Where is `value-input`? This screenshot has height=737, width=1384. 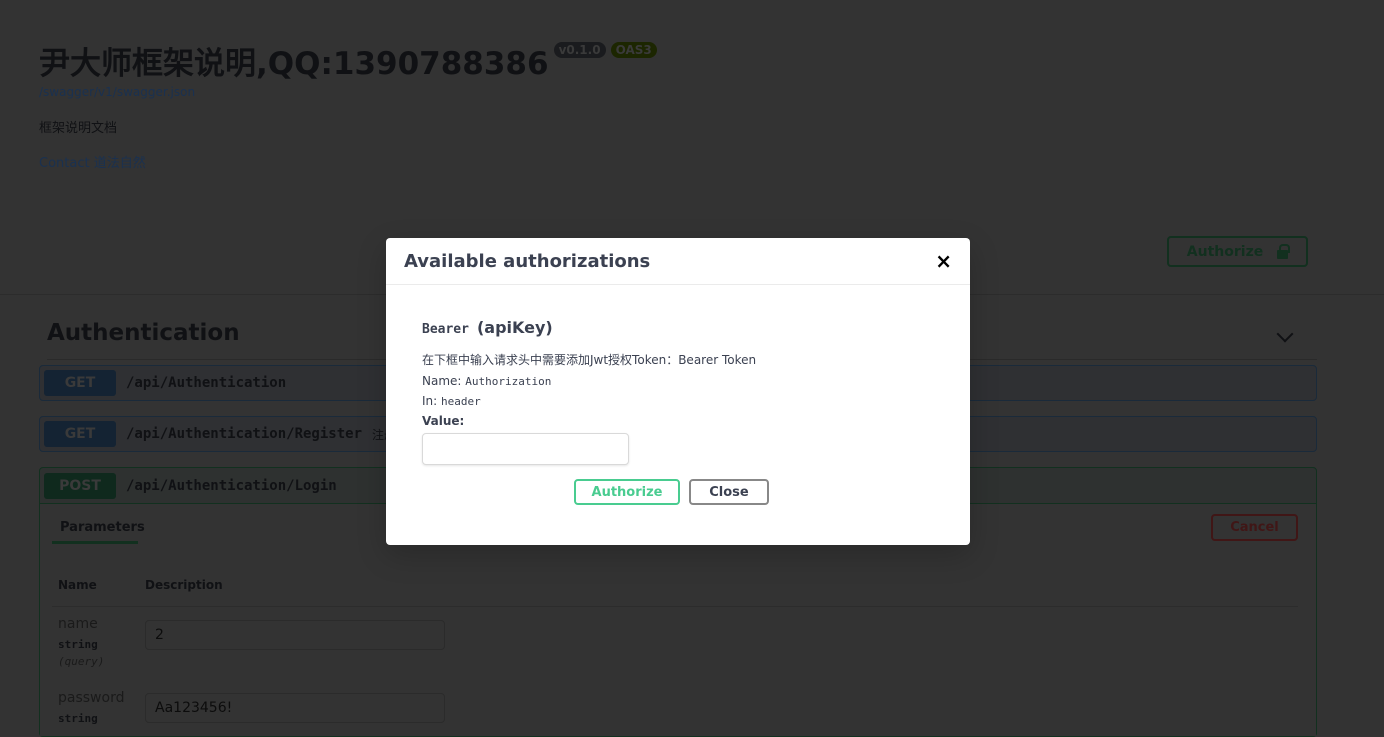 value-input is located at coordinates (525, 449).